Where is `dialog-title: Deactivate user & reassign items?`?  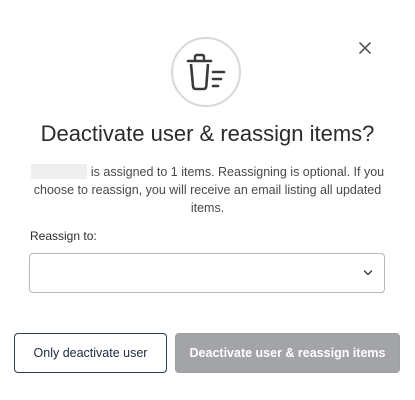
dialog-title: Deactivate user & reassign items? is located at coordinates (207, 133).